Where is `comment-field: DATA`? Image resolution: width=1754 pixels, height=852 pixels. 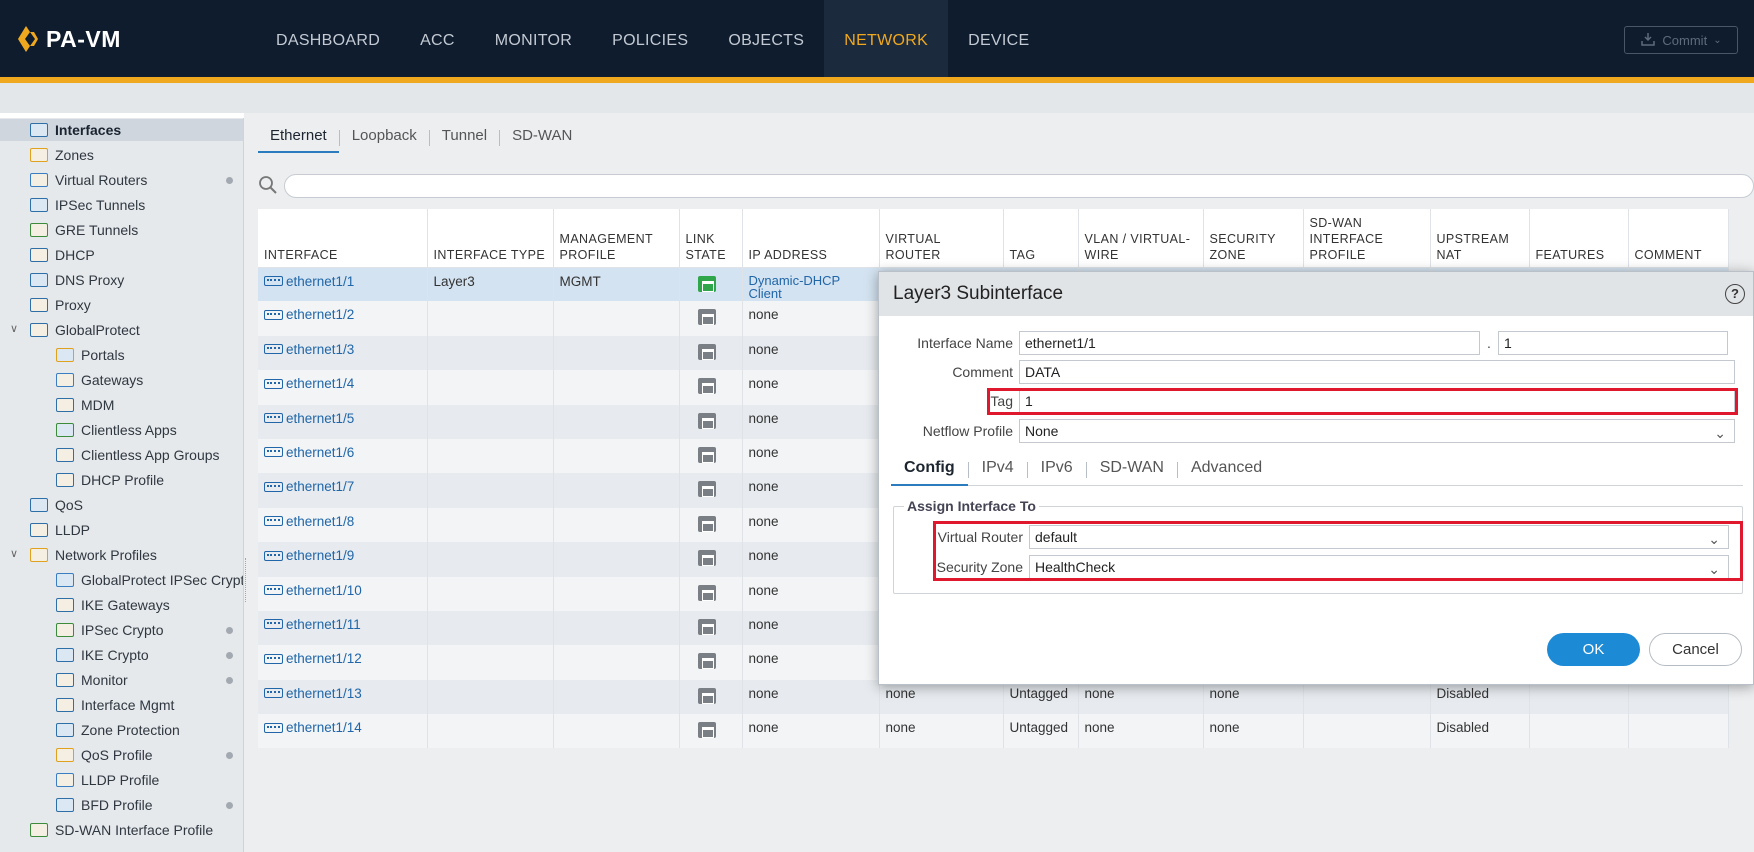
comment-field: DATA is located at coordinates (1377, 372).